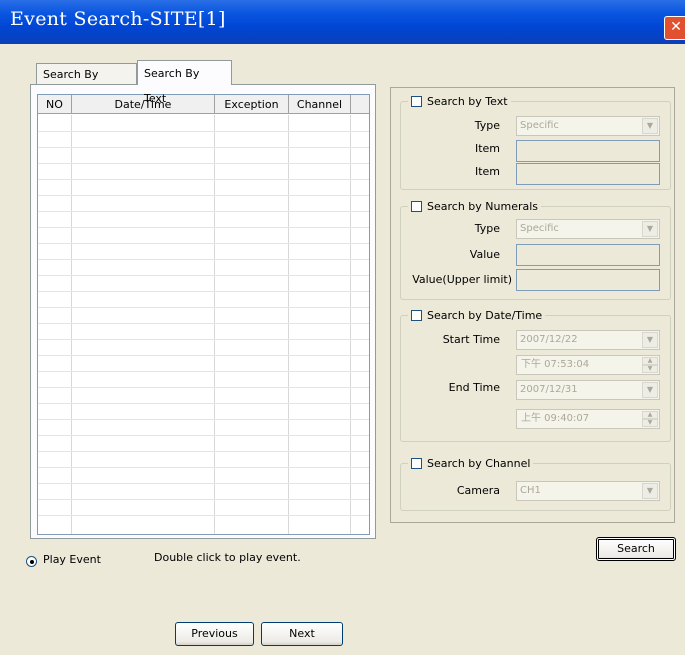 This screenshot has height=655, width=685. Describe the element at coordinates (342, 22) in the screenshot. I see `title-bar: Event Search-SITE[1] ✕` at that location.